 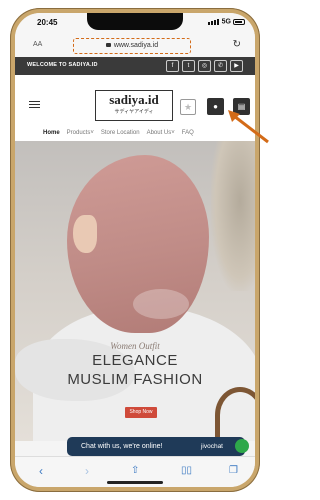 What do you see at coordinates (236, 66) in the screenshot?
I see `youtube-icon: ▶` at bounding box center [236, 66].